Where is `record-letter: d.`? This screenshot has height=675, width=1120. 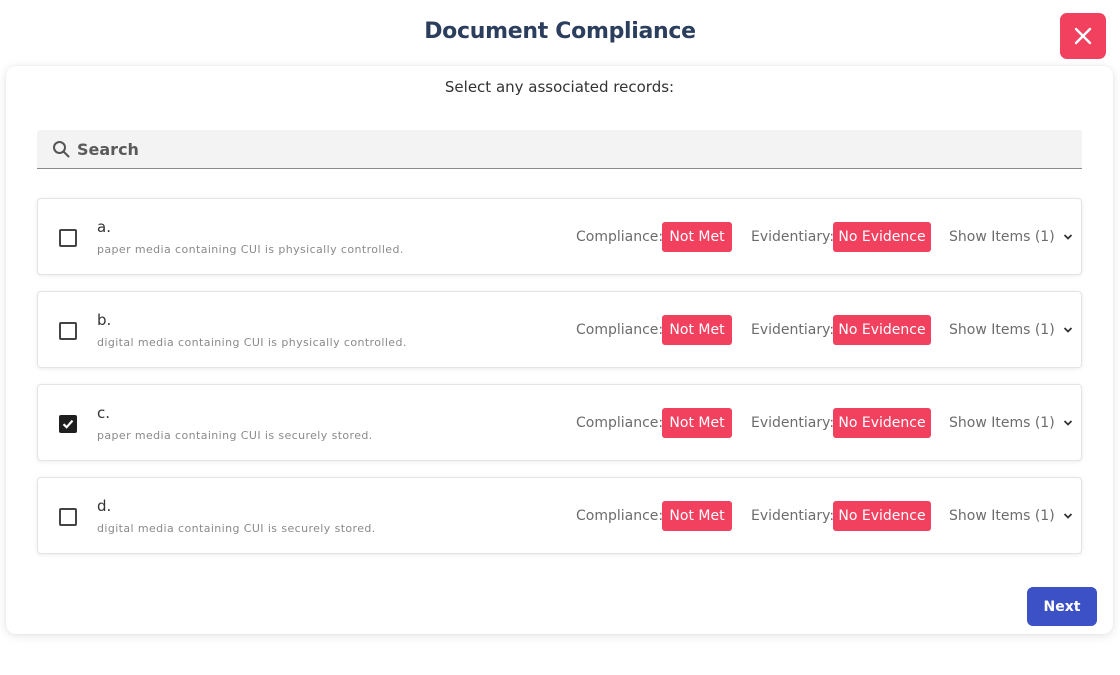 record-letter: d. is located at coordinates (104, 506).